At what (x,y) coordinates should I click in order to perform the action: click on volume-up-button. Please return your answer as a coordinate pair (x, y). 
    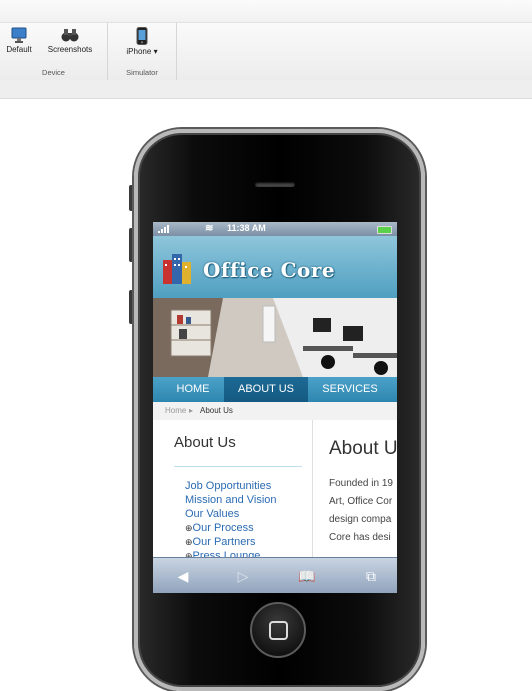
    Looking at the image, I should click on (131, 245).